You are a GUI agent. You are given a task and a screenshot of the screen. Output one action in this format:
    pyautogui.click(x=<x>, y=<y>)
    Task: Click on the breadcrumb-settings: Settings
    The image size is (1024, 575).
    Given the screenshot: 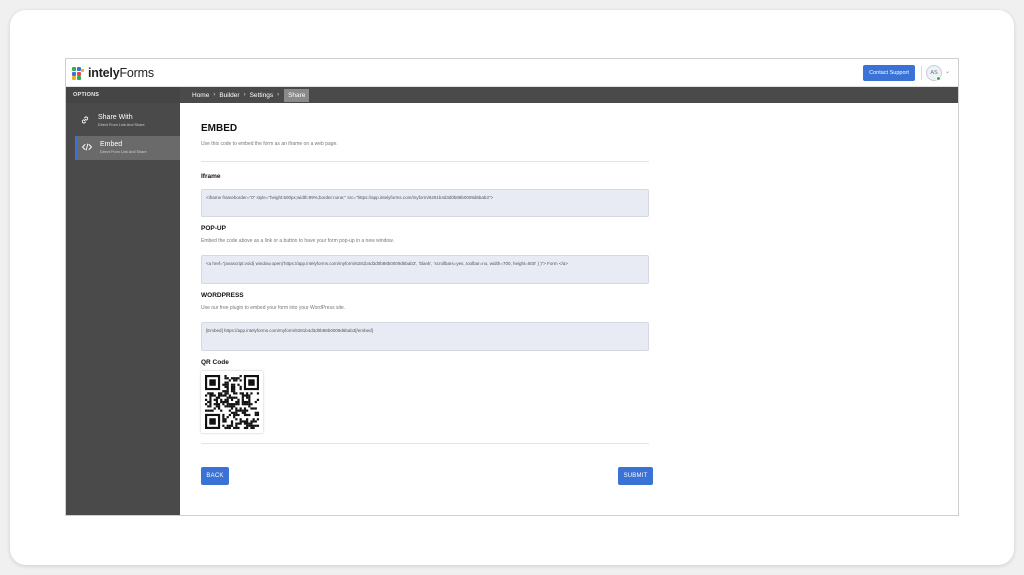 What is the action you would take?
    pyautogui.click(x=262, y=95)
    